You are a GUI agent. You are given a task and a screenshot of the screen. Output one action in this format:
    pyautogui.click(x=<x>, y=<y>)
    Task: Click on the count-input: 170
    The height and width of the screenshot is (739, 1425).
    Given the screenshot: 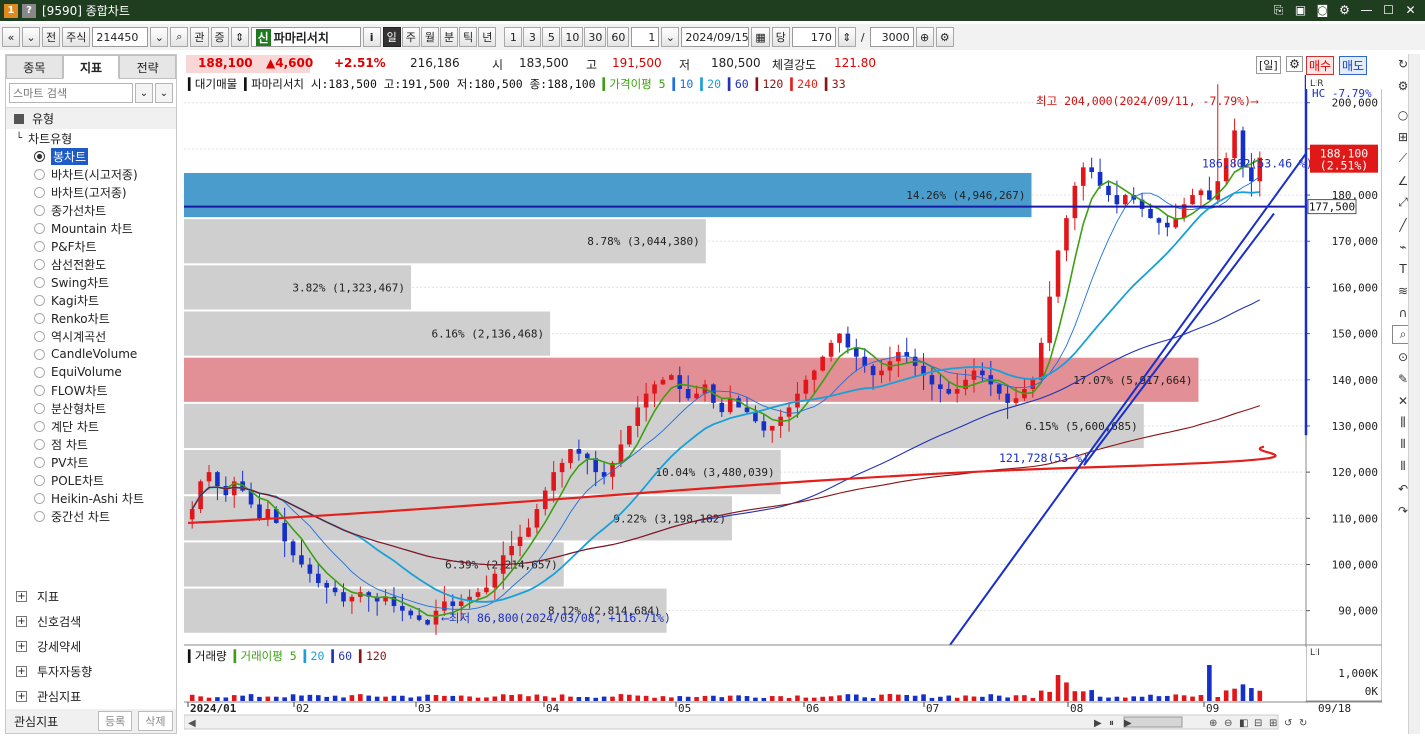 What is the action you would take?
    pyautogui.click(x=813, y=37)
    